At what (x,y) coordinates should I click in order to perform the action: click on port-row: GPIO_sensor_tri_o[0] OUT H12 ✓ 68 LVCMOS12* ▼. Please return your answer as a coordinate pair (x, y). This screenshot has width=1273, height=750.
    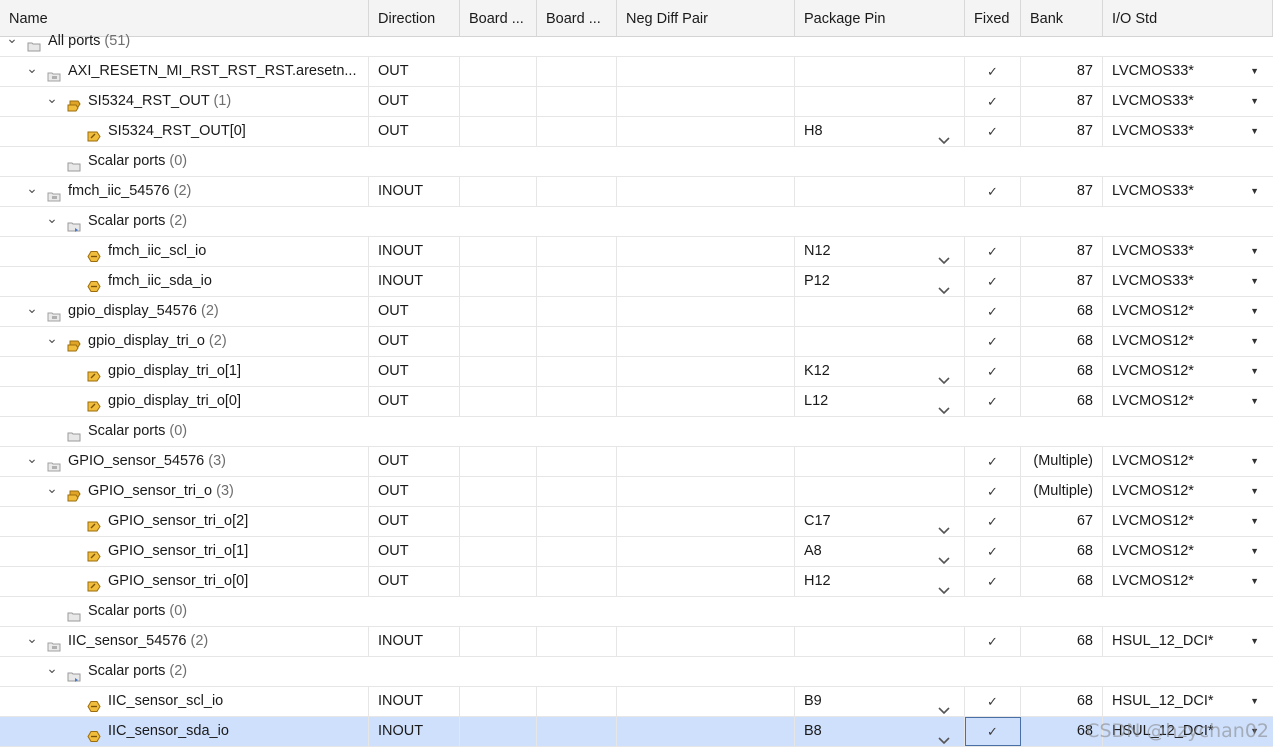
    Looking at the image, I should click on (636, 582).